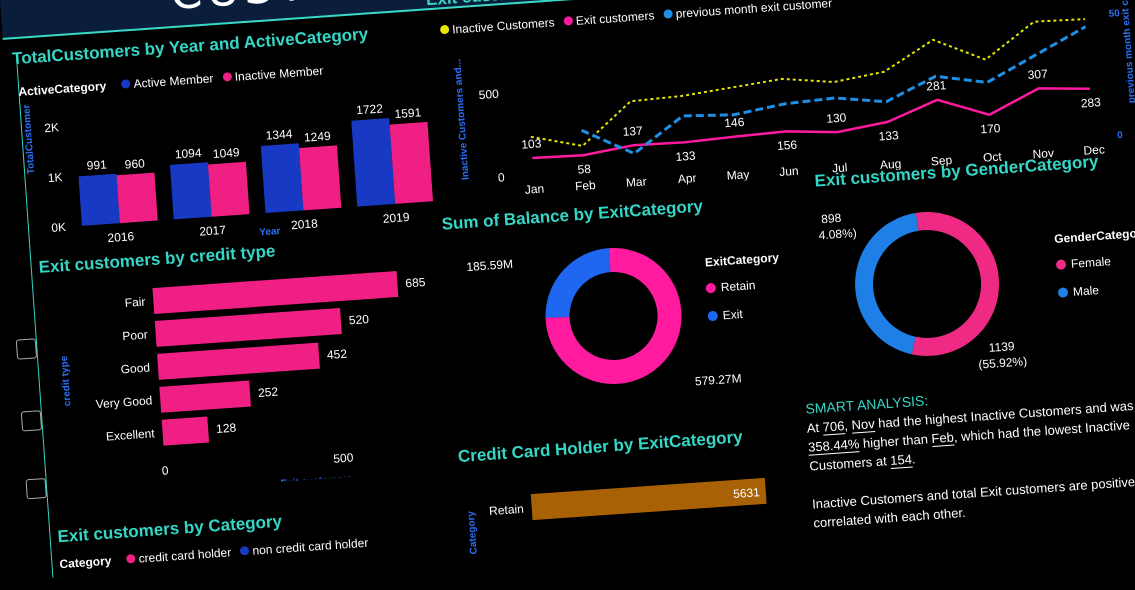 The image size is (1135, 590). What do you see at coordinates (29, 136) in the screenshot?
I see `y-axis-label: TotalCustomers` at bounding box center [29, 136].